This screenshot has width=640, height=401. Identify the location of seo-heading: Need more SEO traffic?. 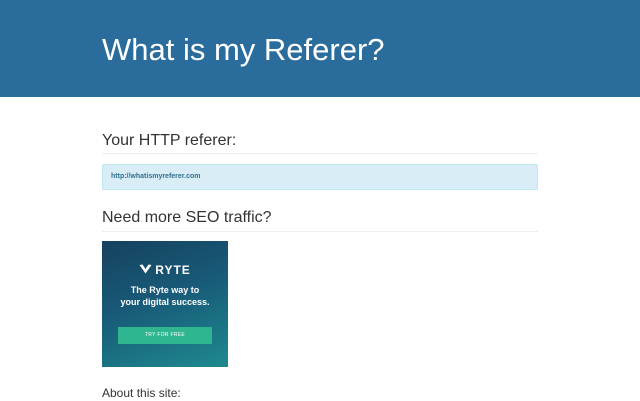
(187, 217).